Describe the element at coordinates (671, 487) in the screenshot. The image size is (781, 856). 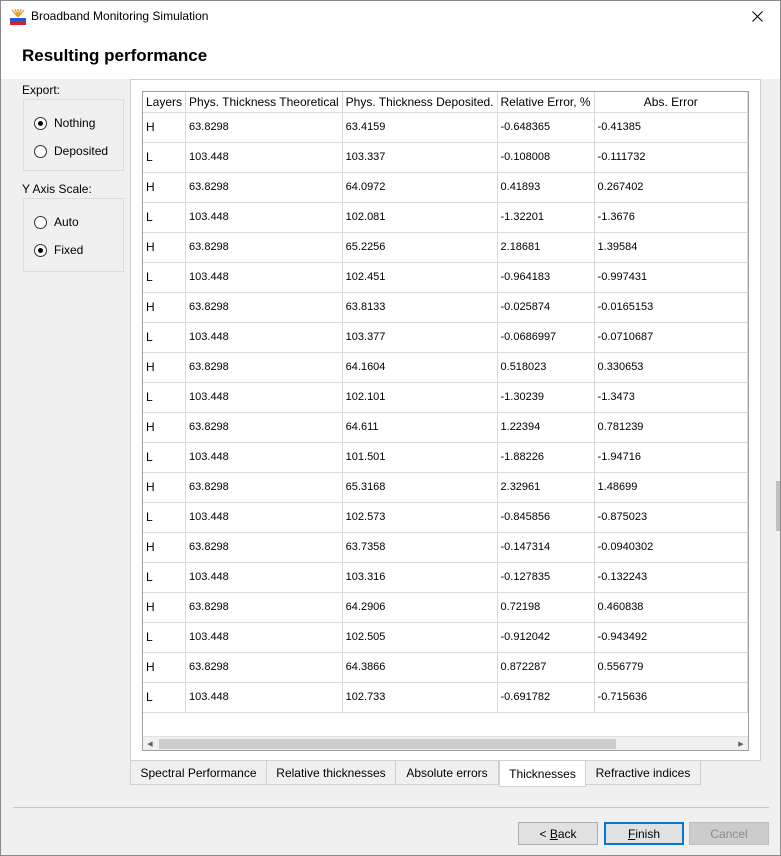
I see `table-cell: 1.48699` at that location.